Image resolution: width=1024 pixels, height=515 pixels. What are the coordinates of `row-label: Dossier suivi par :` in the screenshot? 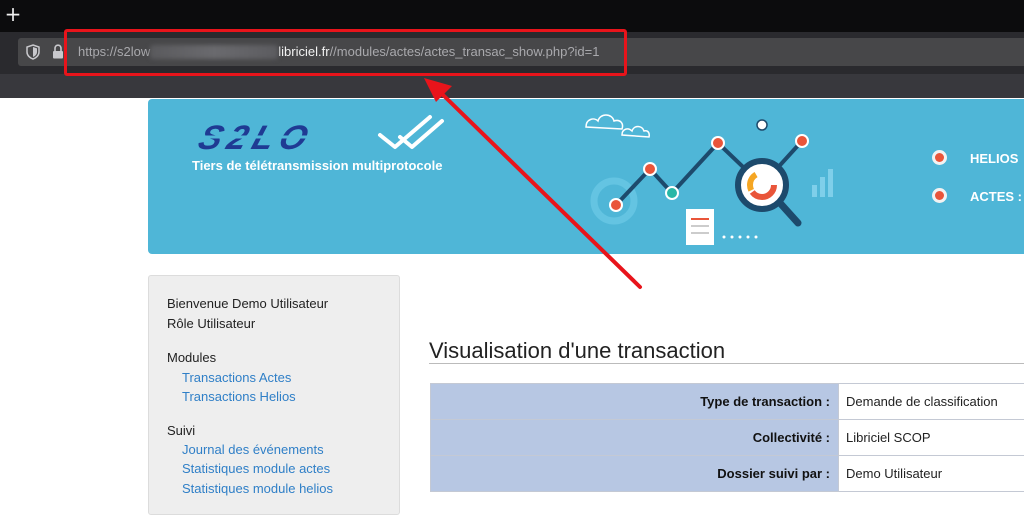 It's located at (635, 474).